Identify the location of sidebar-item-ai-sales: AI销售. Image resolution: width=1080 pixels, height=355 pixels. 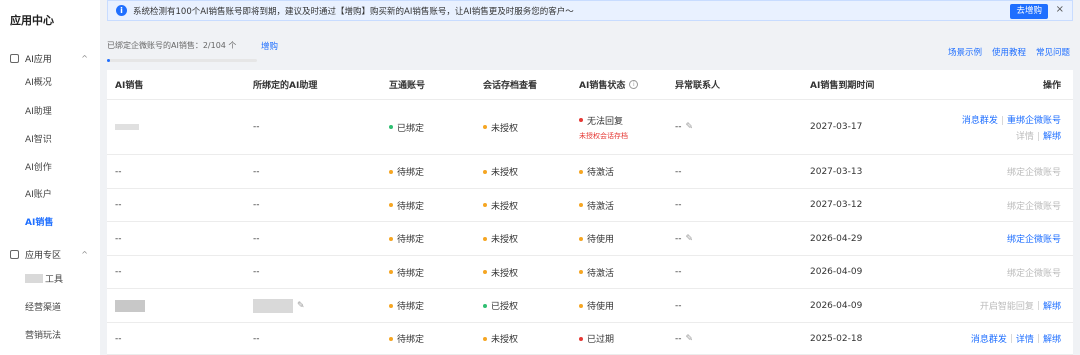
(39, 221).